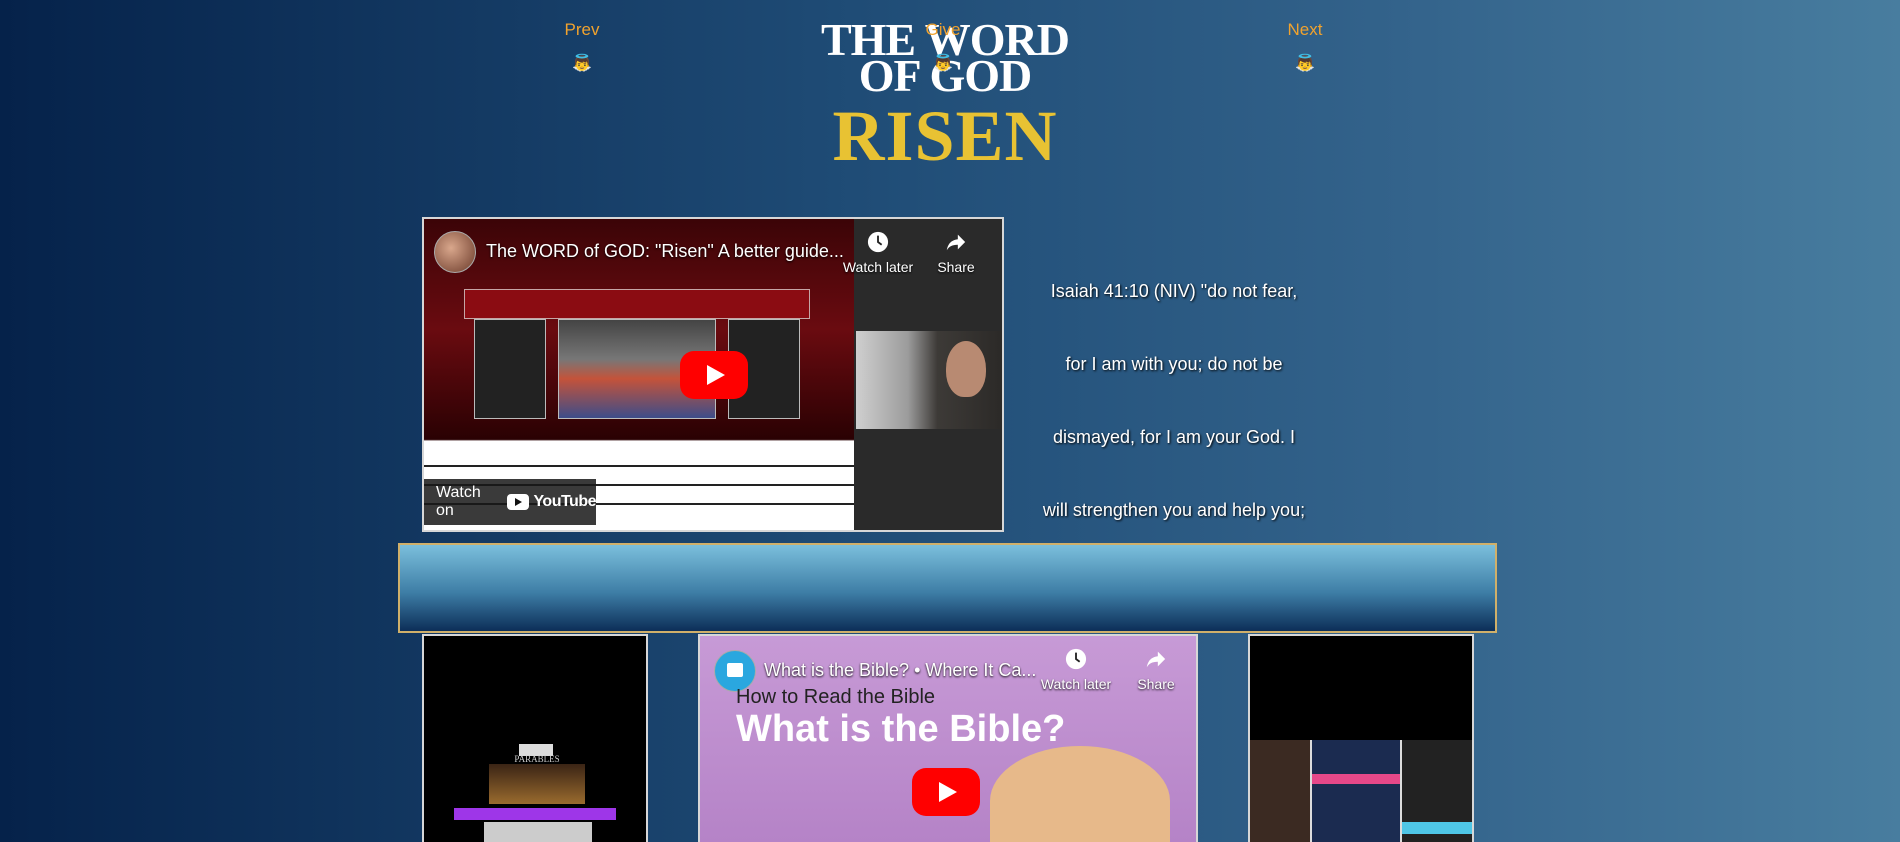 This screenshot has height=842, width=1900. I want to click on verse-line: Isaiah 41:10 (NIV) "do not fear,, so click(1174, 291).